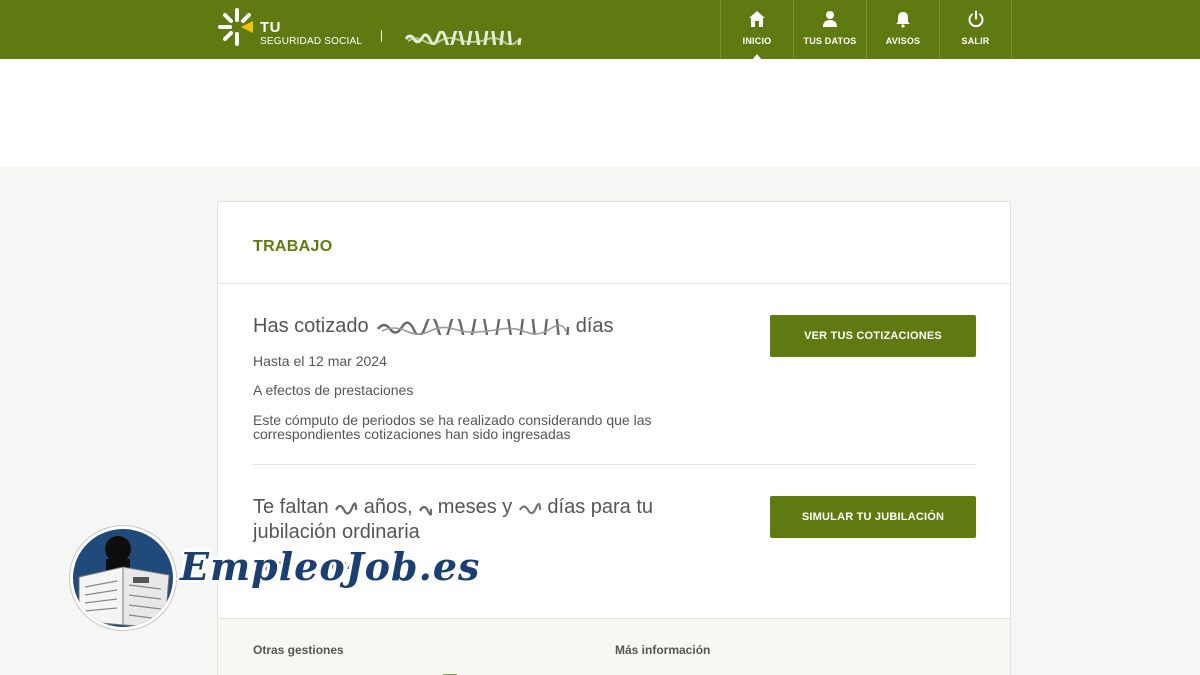 Image resolution: width=1200 pixels, height=675 pixels. What do you see at coordinates (475, 507) in the screenshot?
I see `retirement-heading-part-3: meses y` at bounding box center [475, 507].